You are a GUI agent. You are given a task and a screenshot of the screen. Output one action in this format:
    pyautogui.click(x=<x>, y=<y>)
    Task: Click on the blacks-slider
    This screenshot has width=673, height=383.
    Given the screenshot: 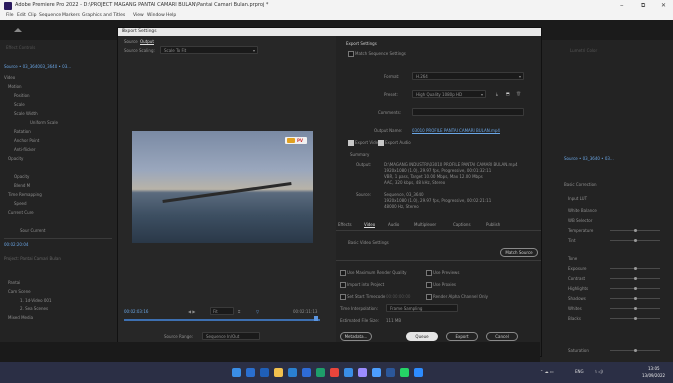 What is the action you would take?
    pyautogui.click(x=635, y=318)
    